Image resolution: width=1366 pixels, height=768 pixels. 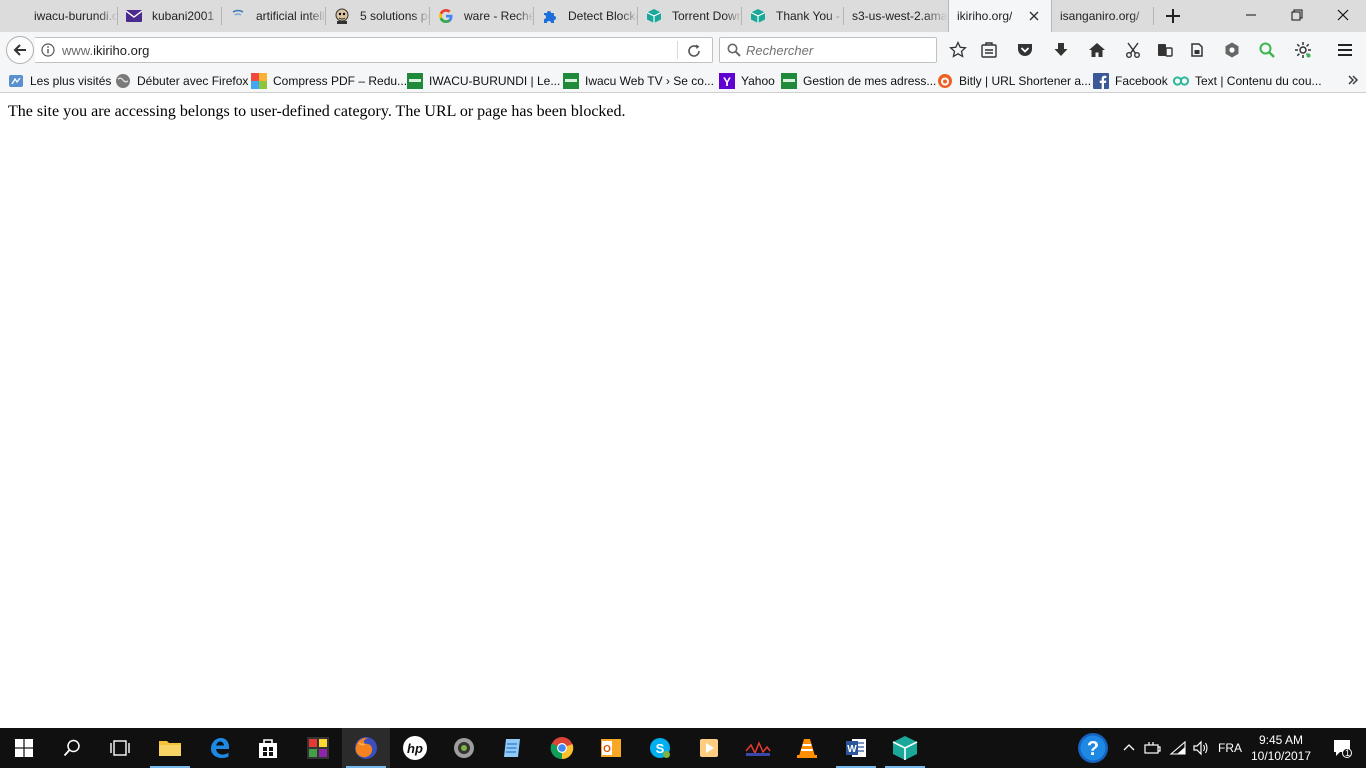 What do you see at coordinates (839, 50) in the screenshot?
I see `search-input` at bounding box center [839, 50].